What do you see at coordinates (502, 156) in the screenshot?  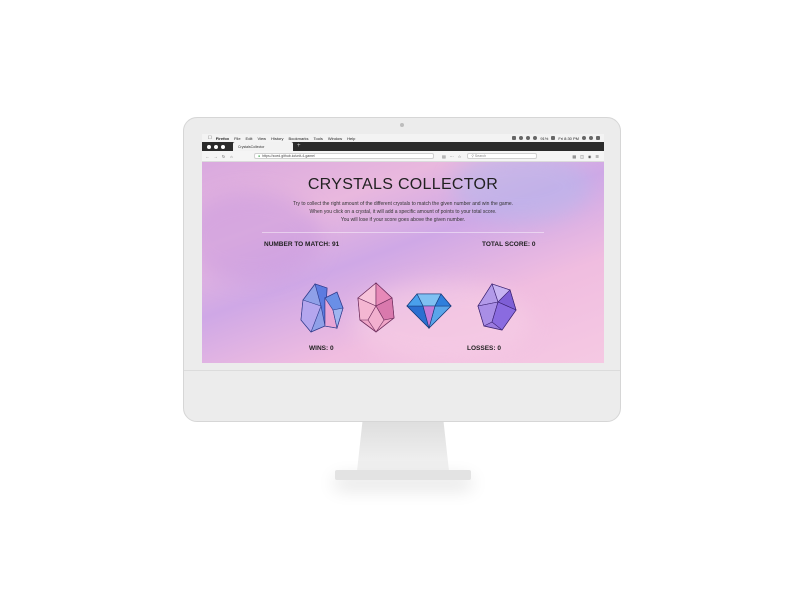 I see `search-input: ⚲ Search` at bounding box center [502, 156].